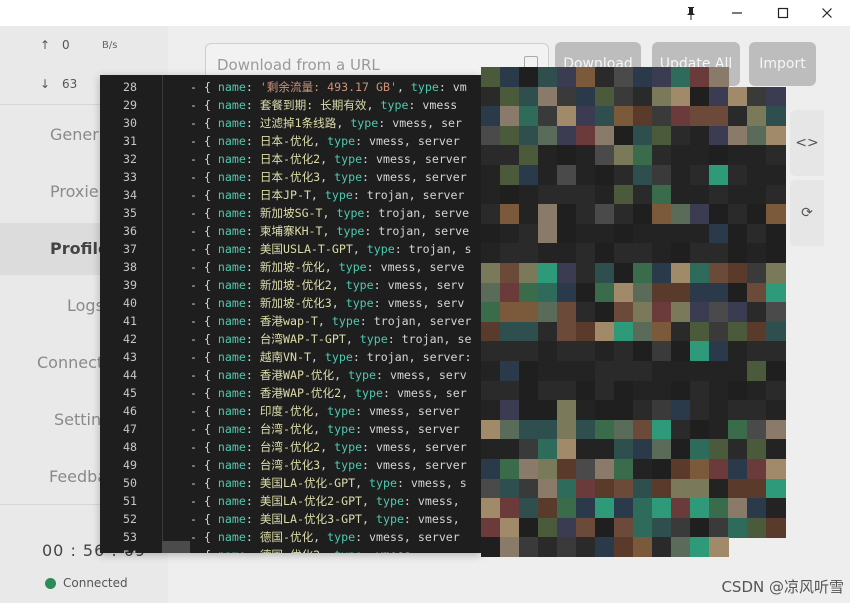  I want to click on horizontal-scrollbar, so click(176, 547).